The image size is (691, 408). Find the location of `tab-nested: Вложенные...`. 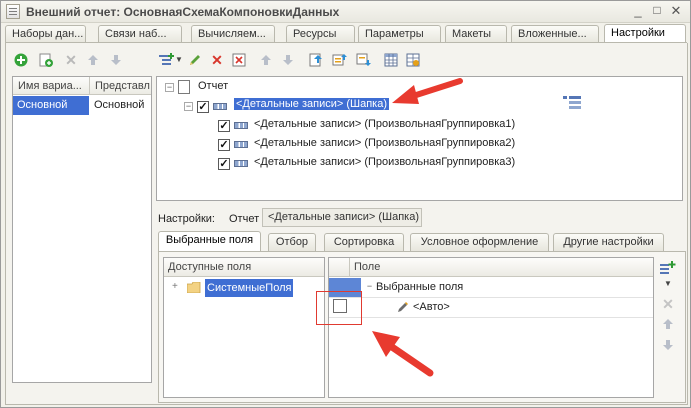

tab-nested: Вложенные... is located at coordinates (555, 34).